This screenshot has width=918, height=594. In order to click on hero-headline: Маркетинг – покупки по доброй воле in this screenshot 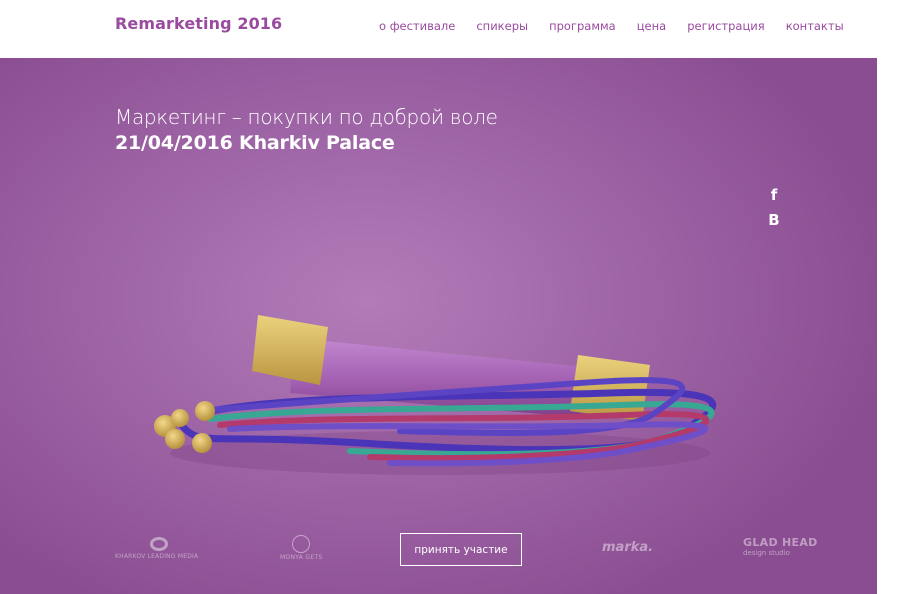, I will do `click(306, 117)`.